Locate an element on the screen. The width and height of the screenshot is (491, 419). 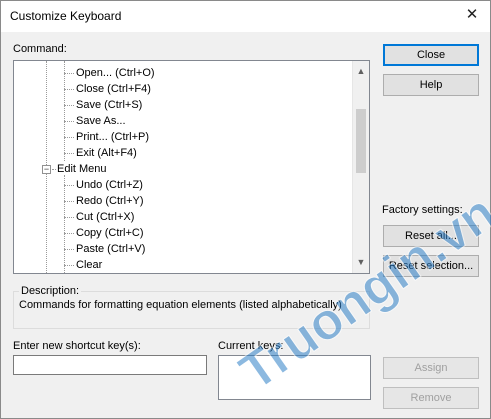
current-keys-list is located at coordinates (294, 377).